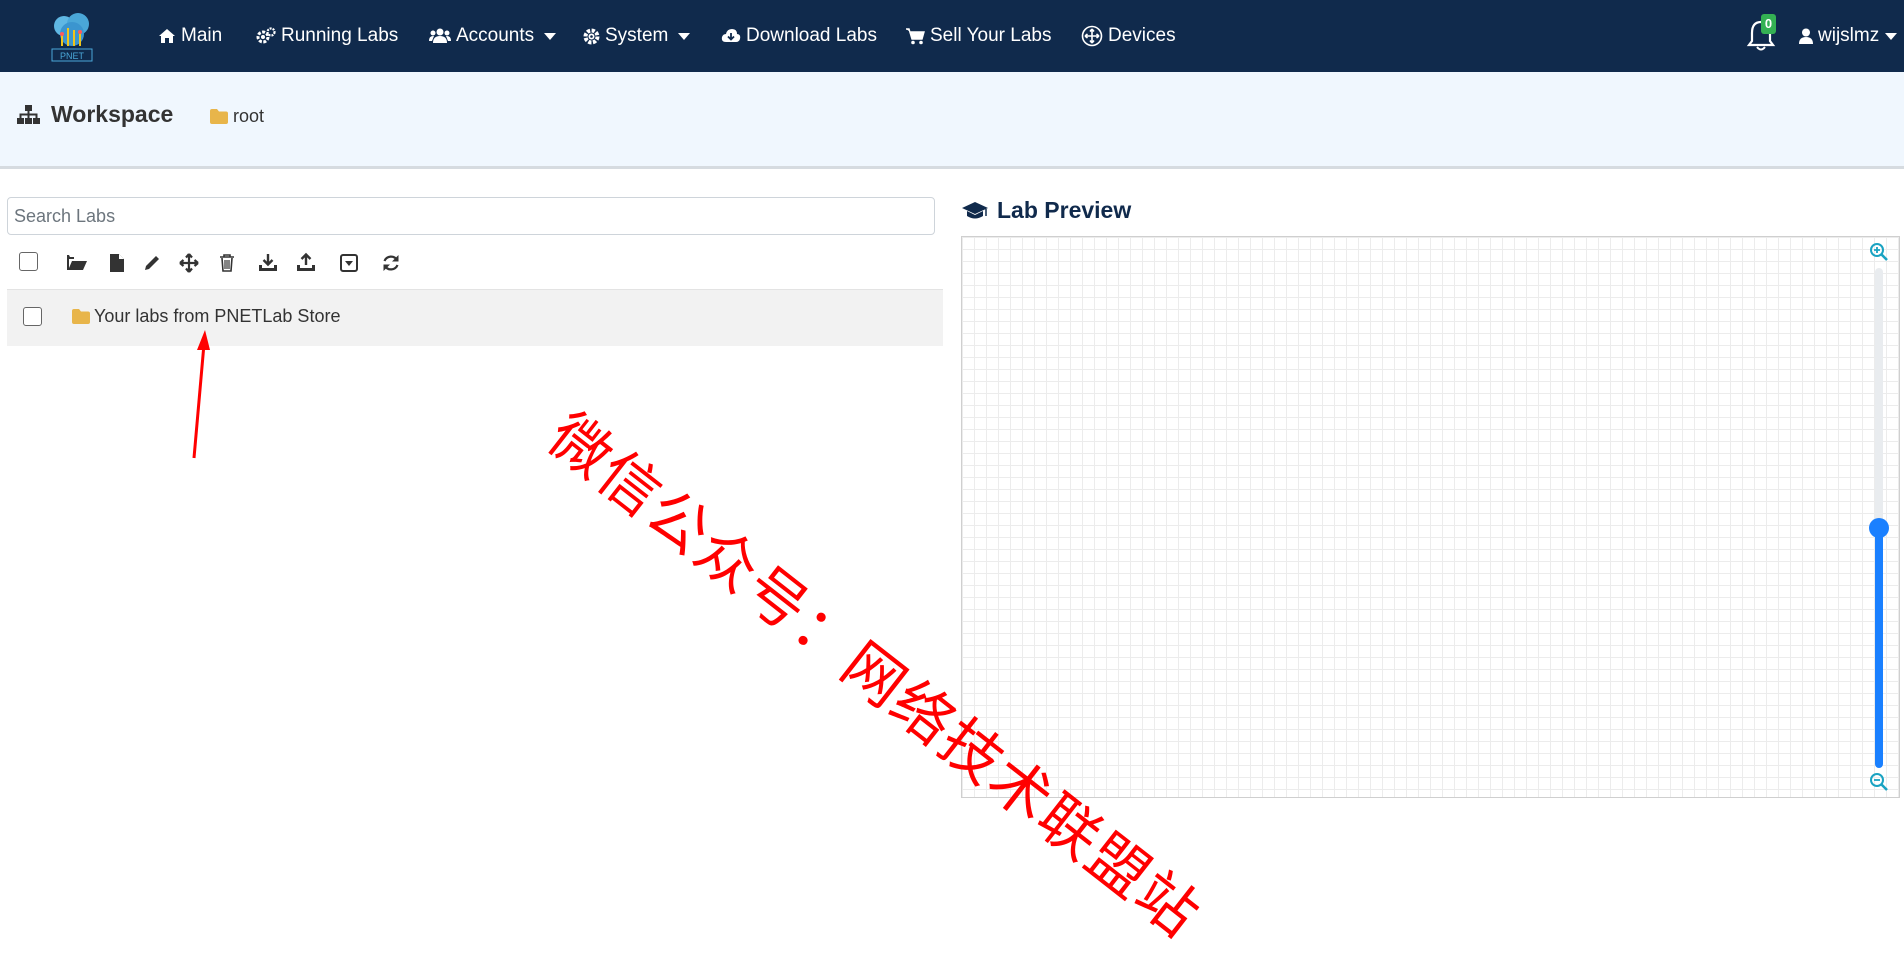  I want to click on nav-system: System, so click(637, 36).